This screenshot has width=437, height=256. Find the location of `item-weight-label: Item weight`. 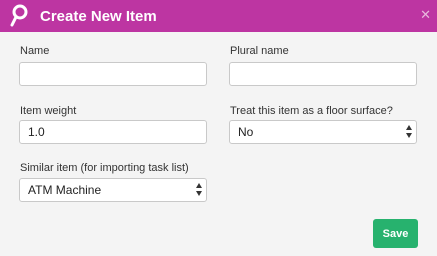

item-weight-label: Item weight is located at coordinates (48, 111).